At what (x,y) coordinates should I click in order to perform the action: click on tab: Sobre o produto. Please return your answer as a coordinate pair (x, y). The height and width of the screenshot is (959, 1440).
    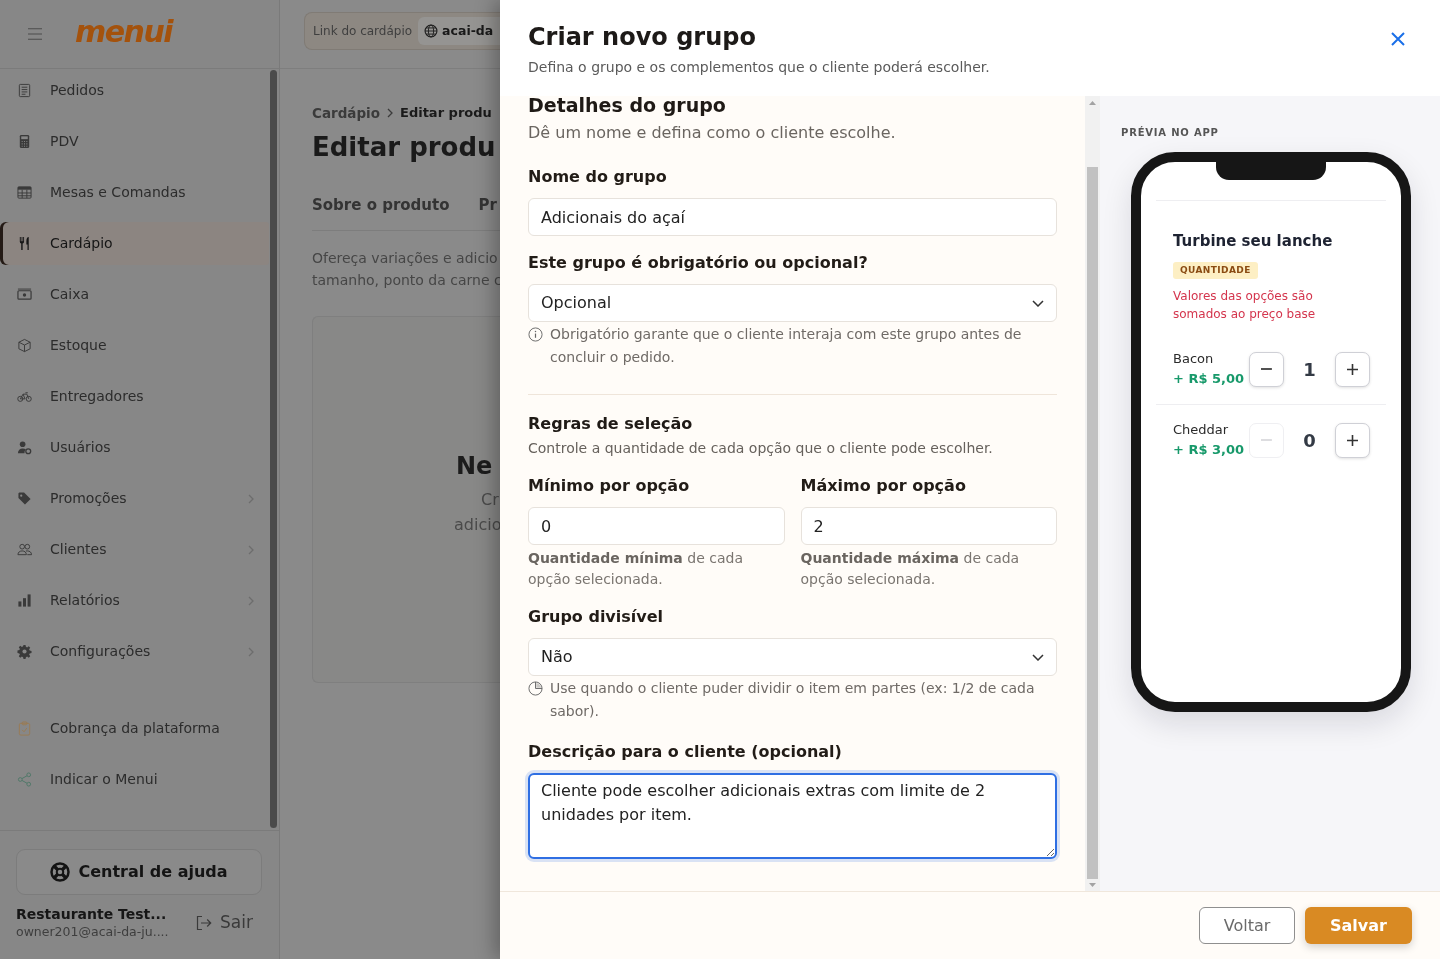
    Looking at the image, I should click on (381, 212).